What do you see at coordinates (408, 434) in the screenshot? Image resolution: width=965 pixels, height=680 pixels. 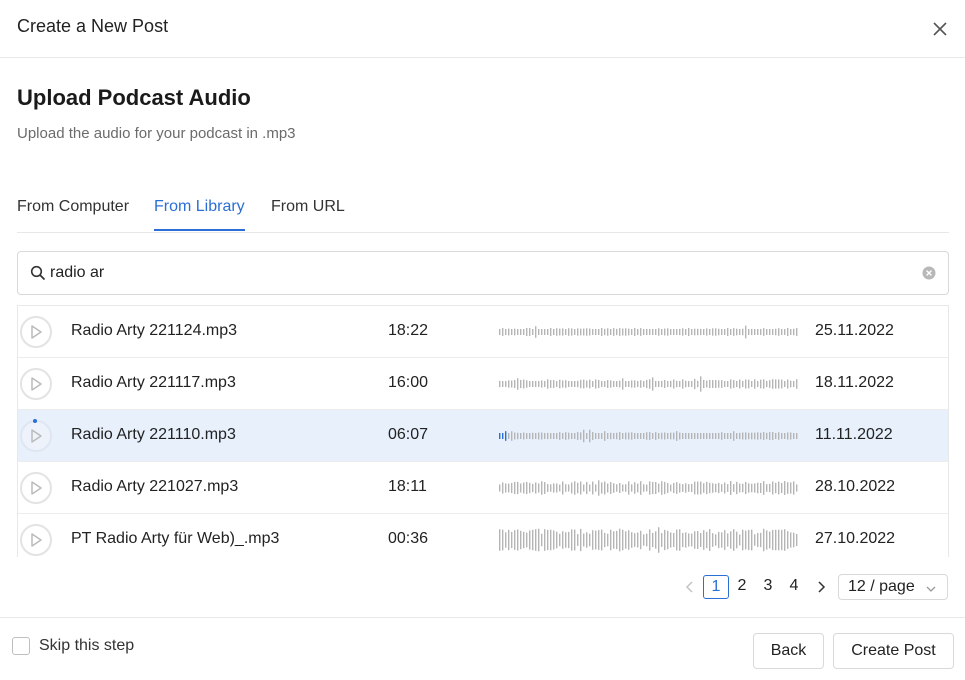 I see `file-duration: 06:07` at bounding box center [408, 434].